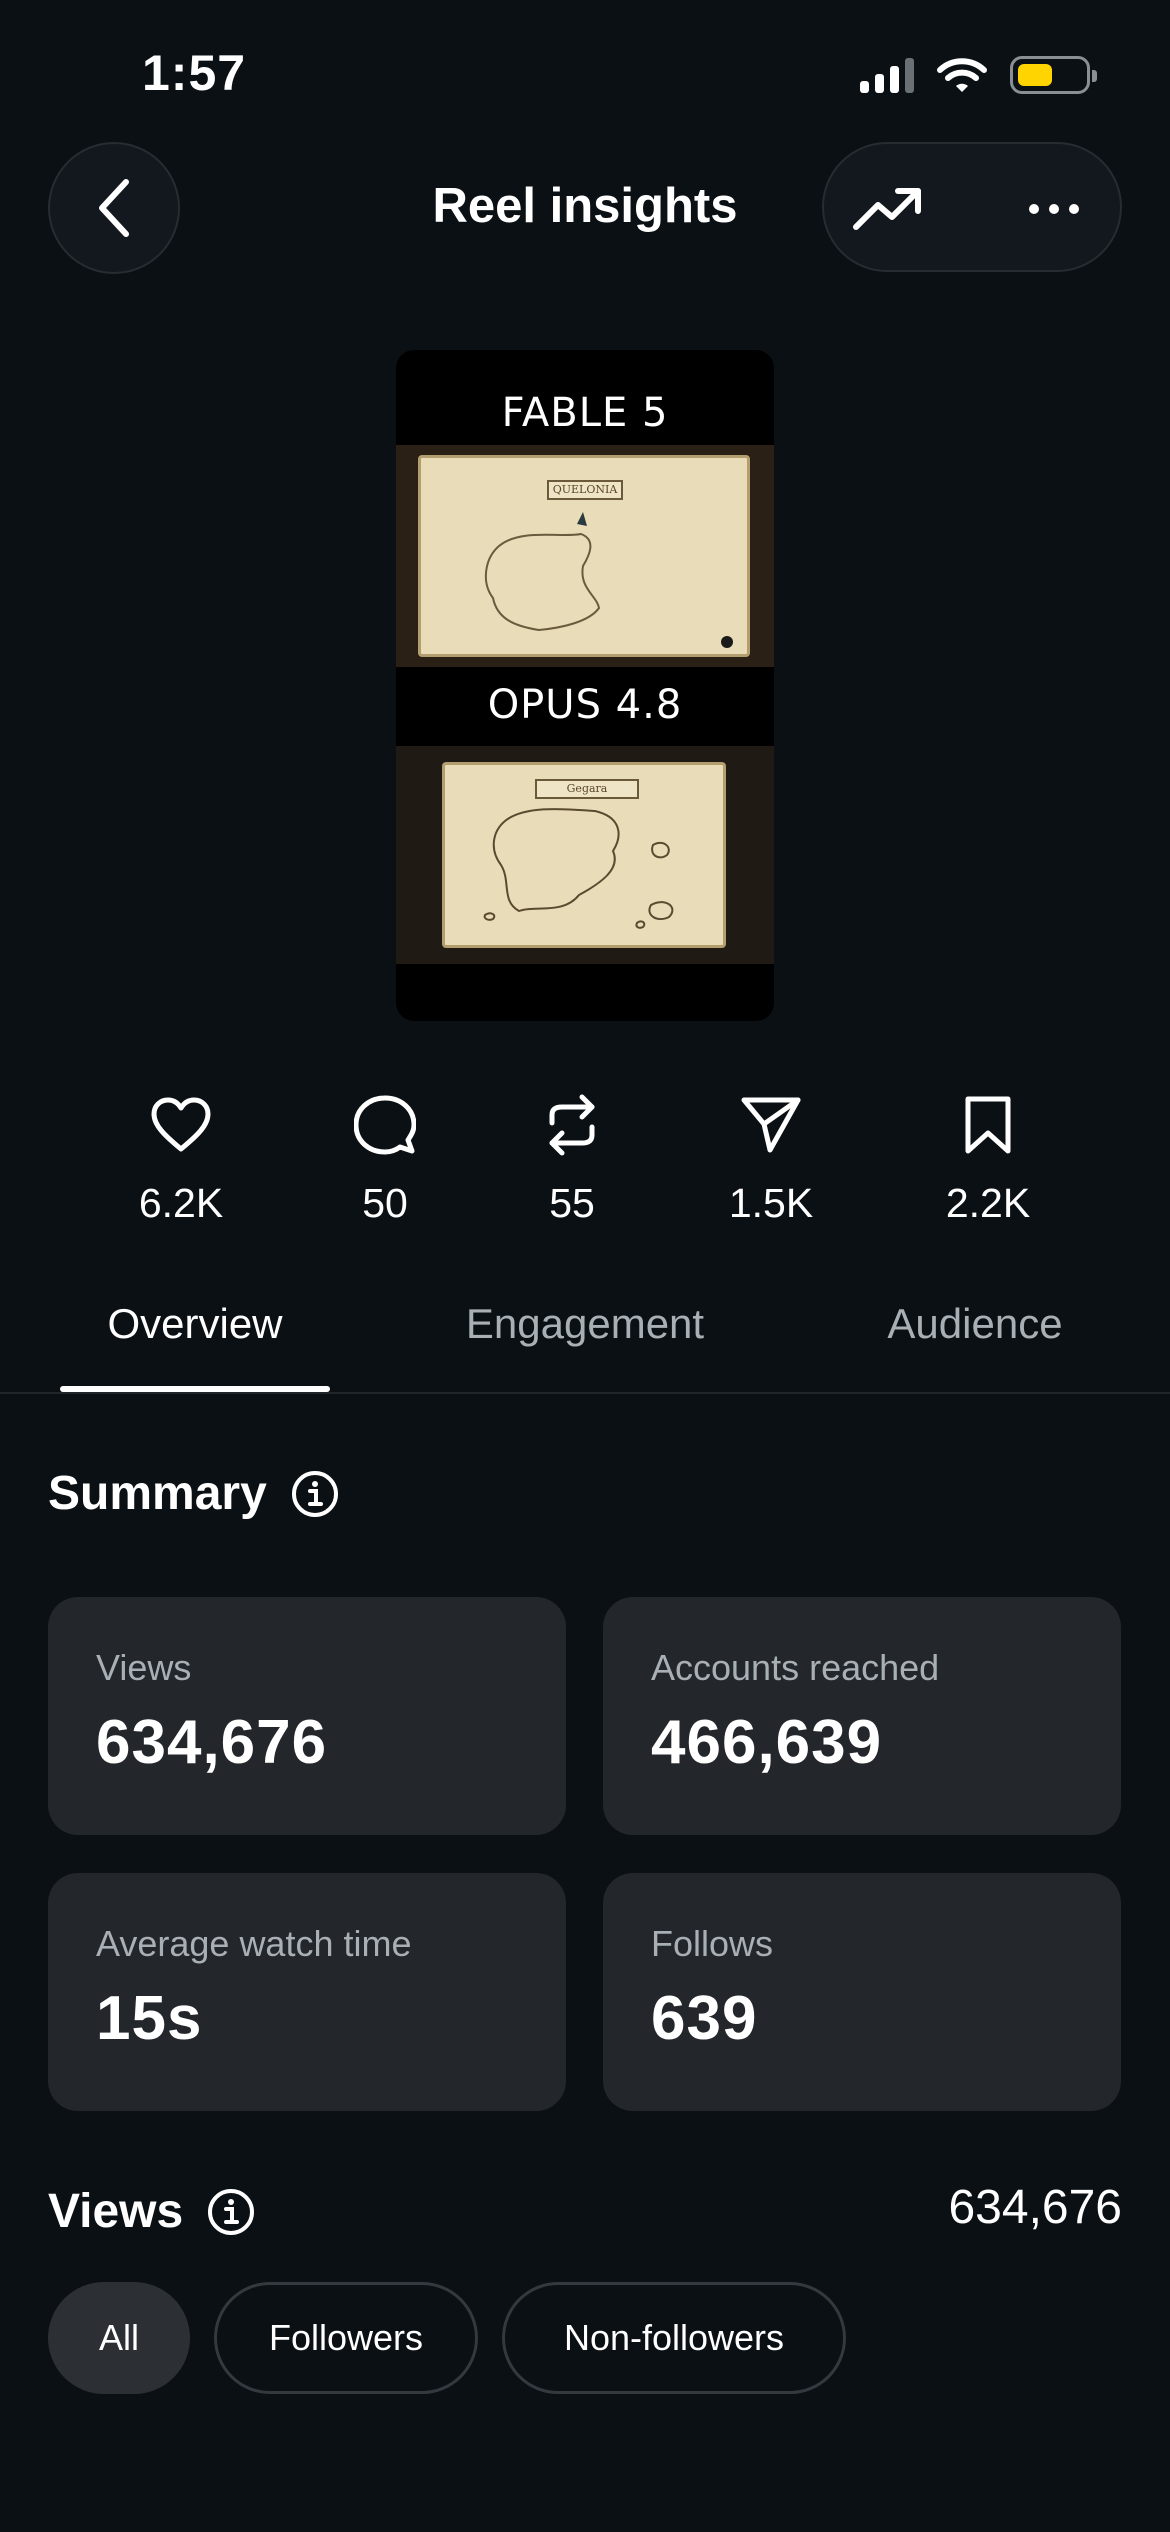 The width and height of the screenshot is (1170, 2532). Describe the element at coordinates (119, 2338) in the screenshot. I see `filter-all-chip: All` at that location.